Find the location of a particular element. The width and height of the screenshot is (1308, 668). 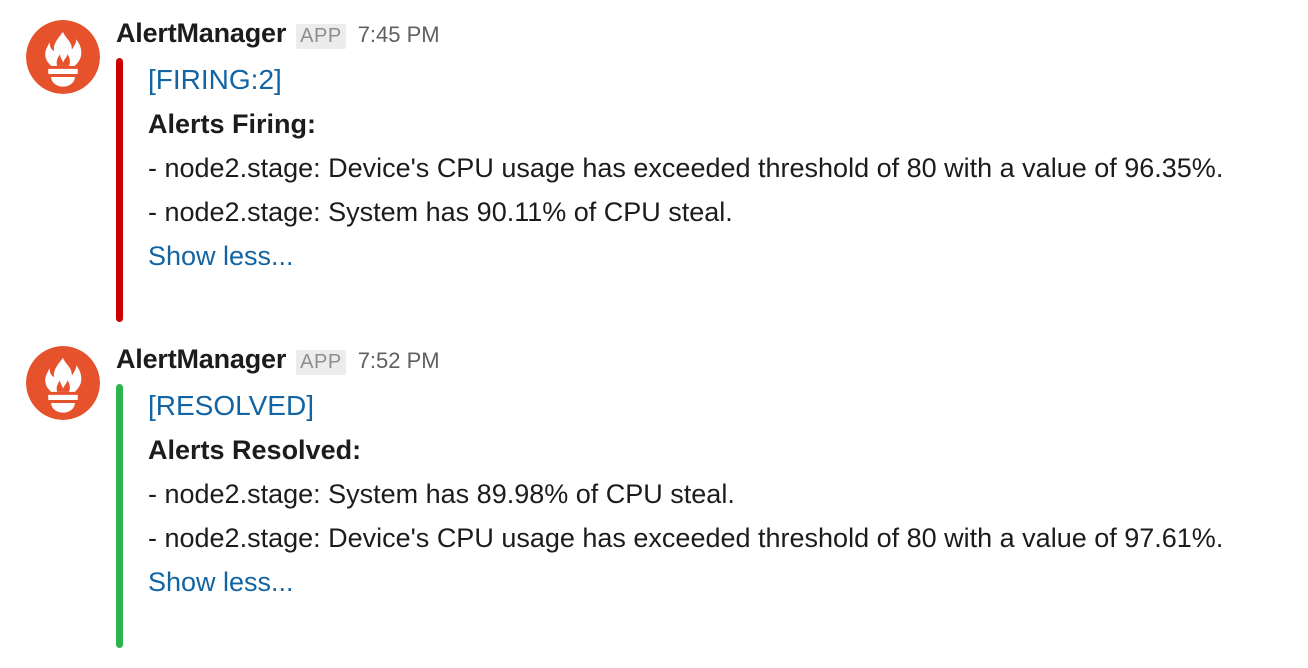

message-header: AlertManager APP 7:45 PM is located at coordinates (278, 39).